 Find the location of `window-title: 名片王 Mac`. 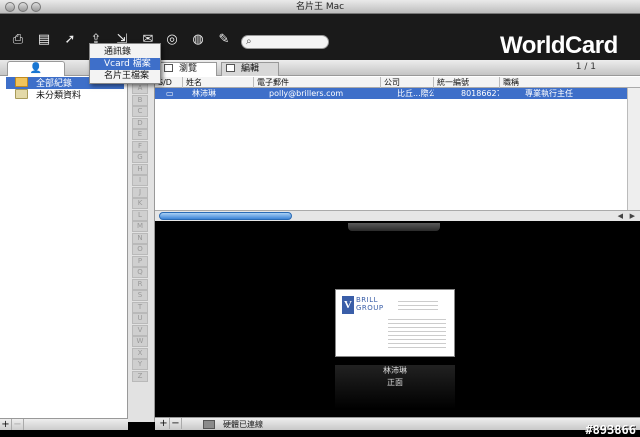

window-title: 名片王 Mac is located at coordinates (320, 7).